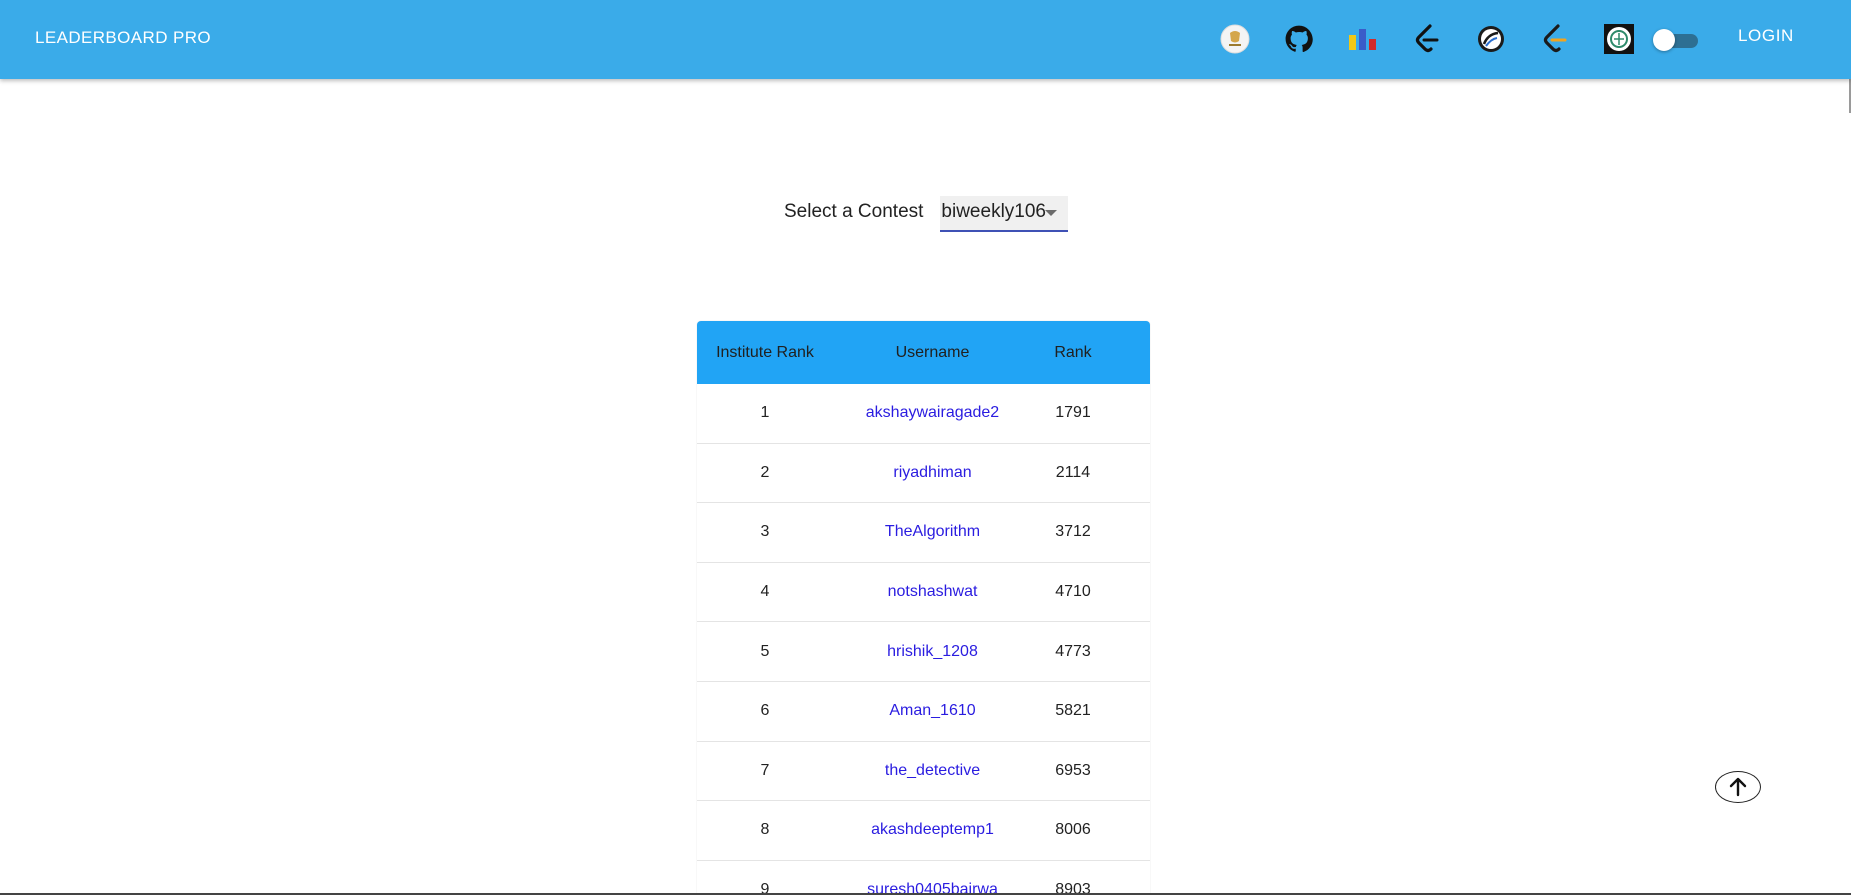 The width and height of the screenshot is (1851, 895). I want to click on institute-rank-cell: 3, so click(765, 532).